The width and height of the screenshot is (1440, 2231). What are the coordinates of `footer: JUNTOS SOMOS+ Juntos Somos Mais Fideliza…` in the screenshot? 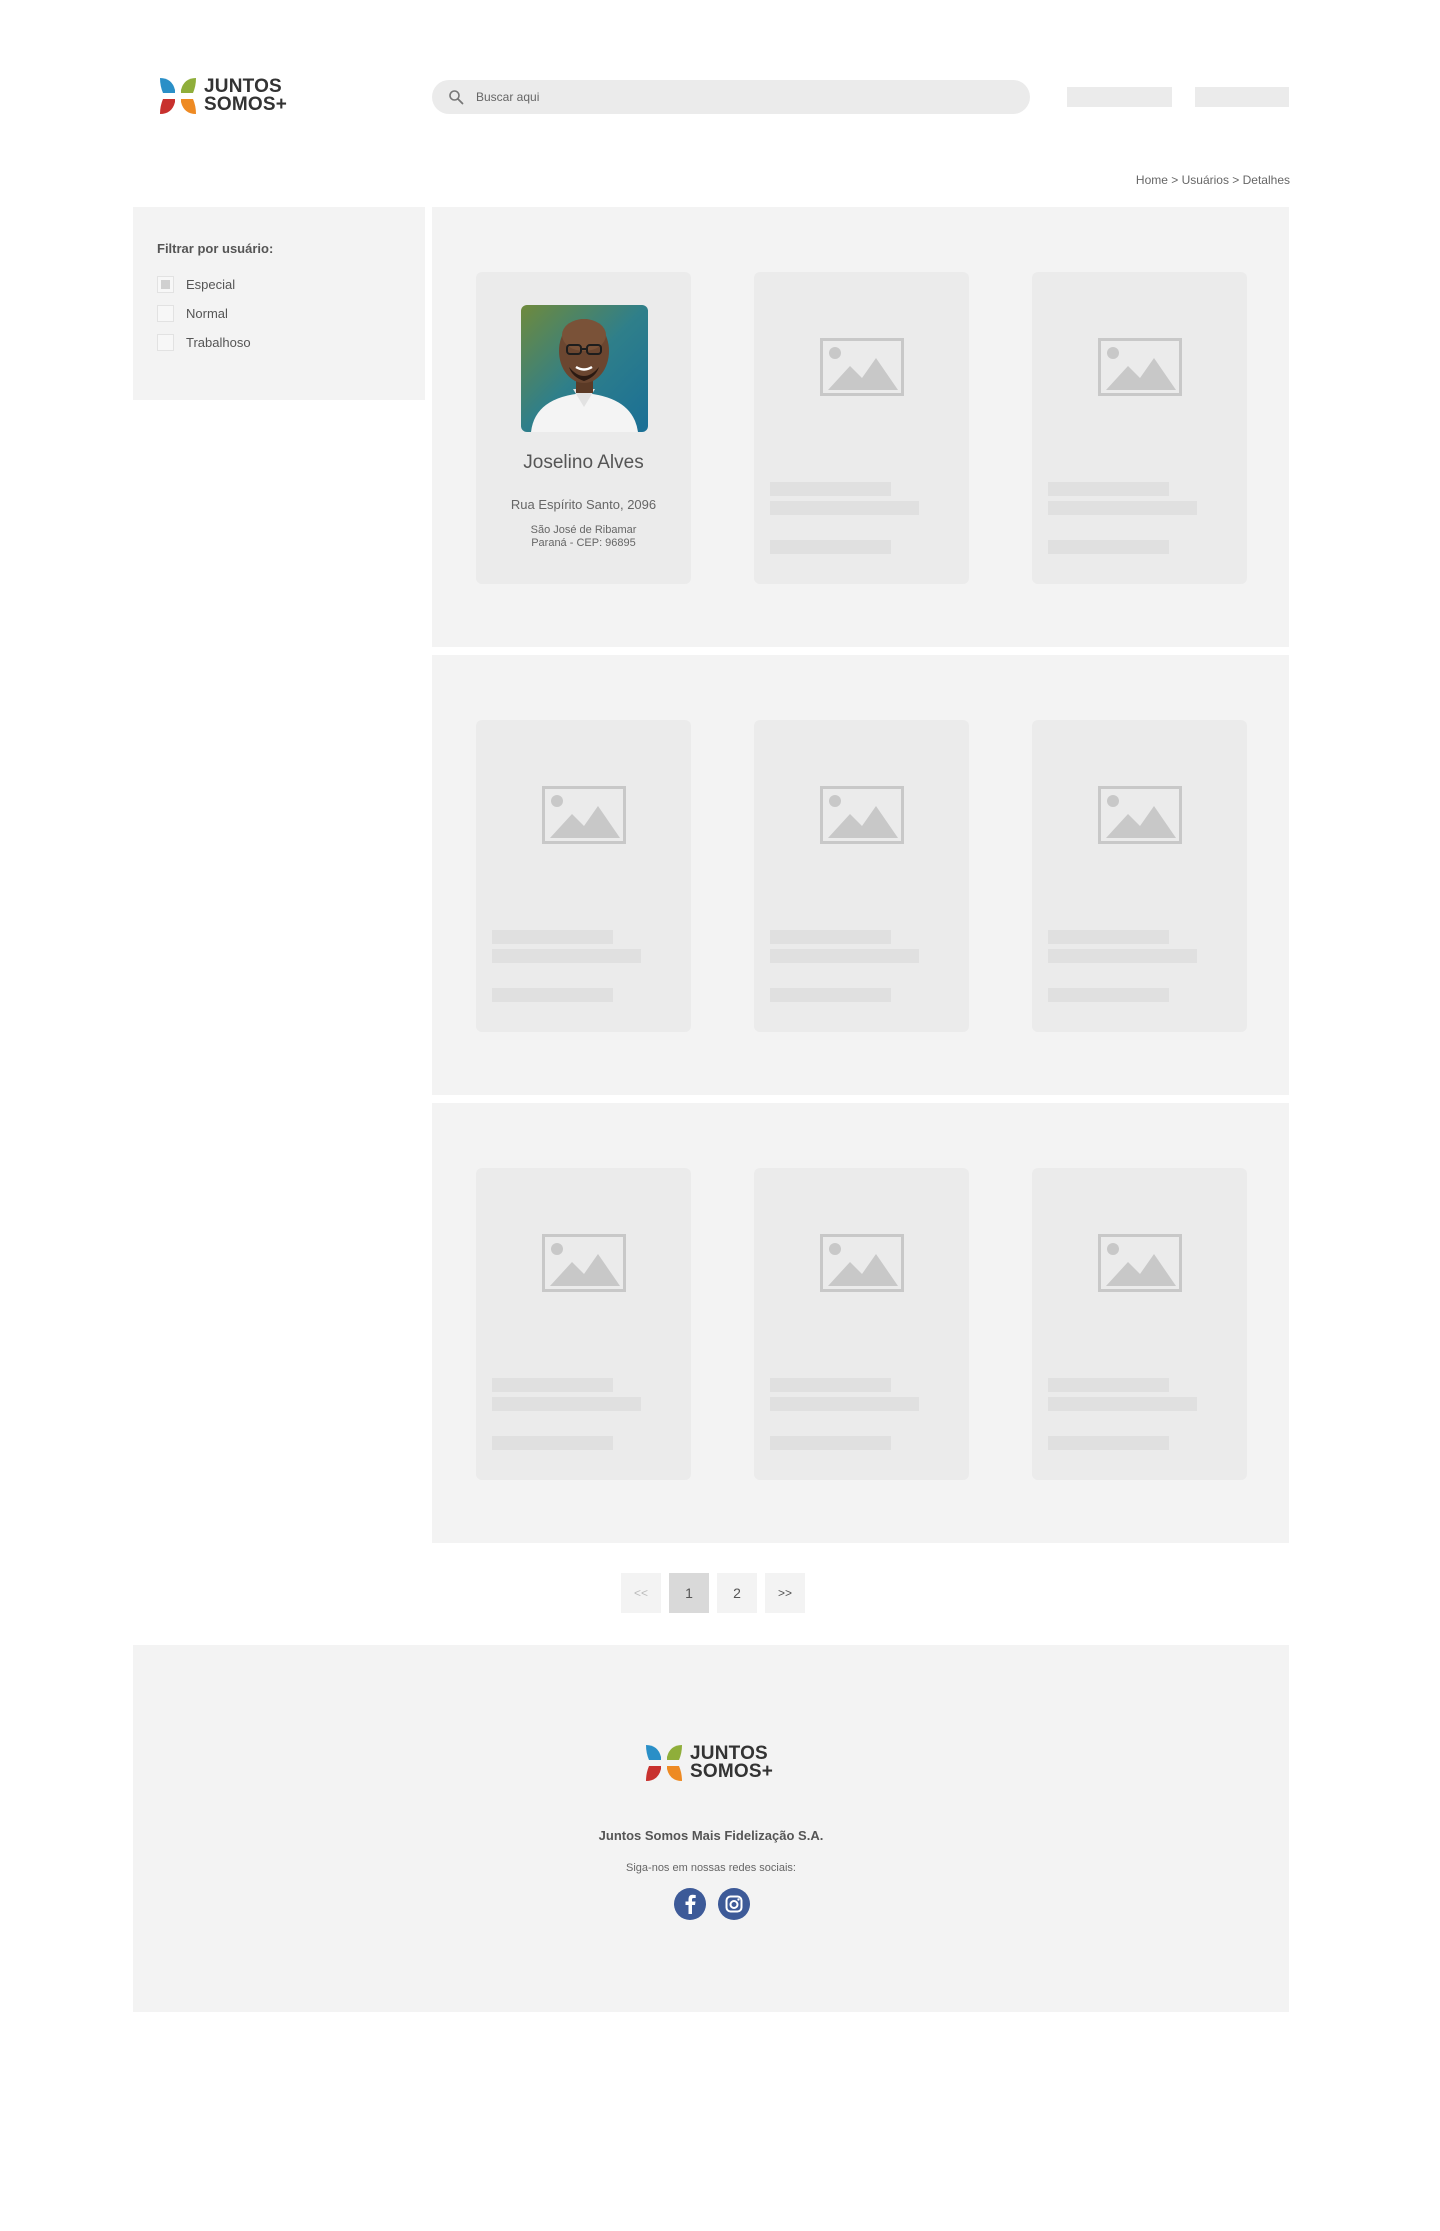 It's located at (711, 1828).